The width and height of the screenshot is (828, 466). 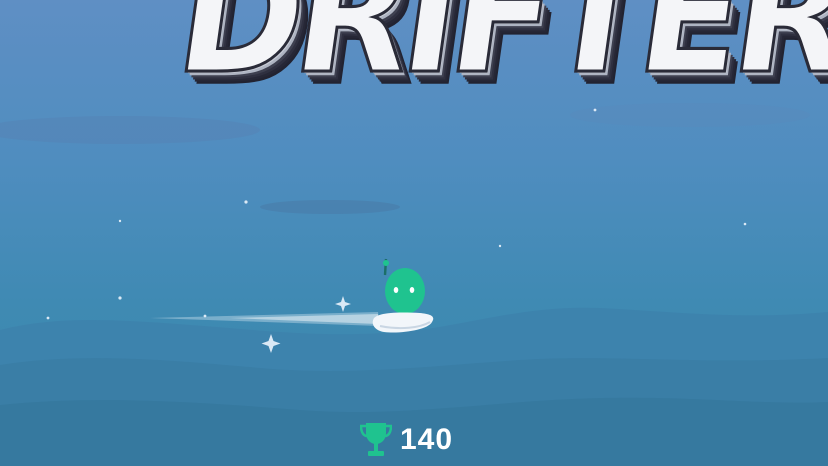 I want to click on score-value: 140, so click(x=427, y=439).